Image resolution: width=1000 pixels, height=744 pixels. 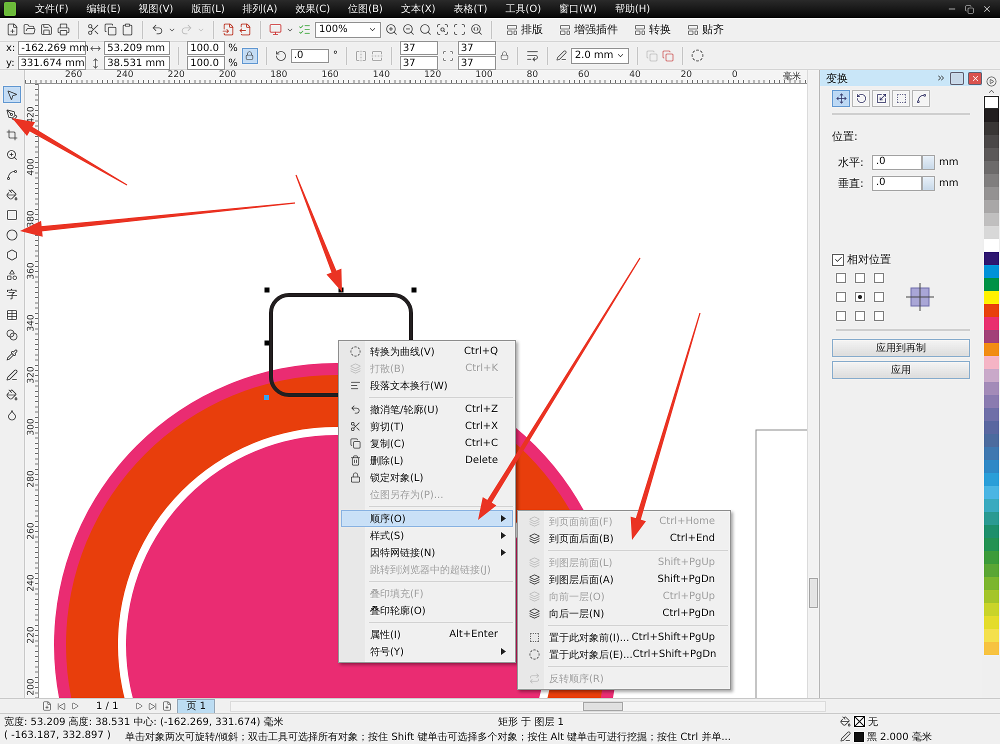 I want to click on page-tab: 页 1, so click(x=196, y=706).